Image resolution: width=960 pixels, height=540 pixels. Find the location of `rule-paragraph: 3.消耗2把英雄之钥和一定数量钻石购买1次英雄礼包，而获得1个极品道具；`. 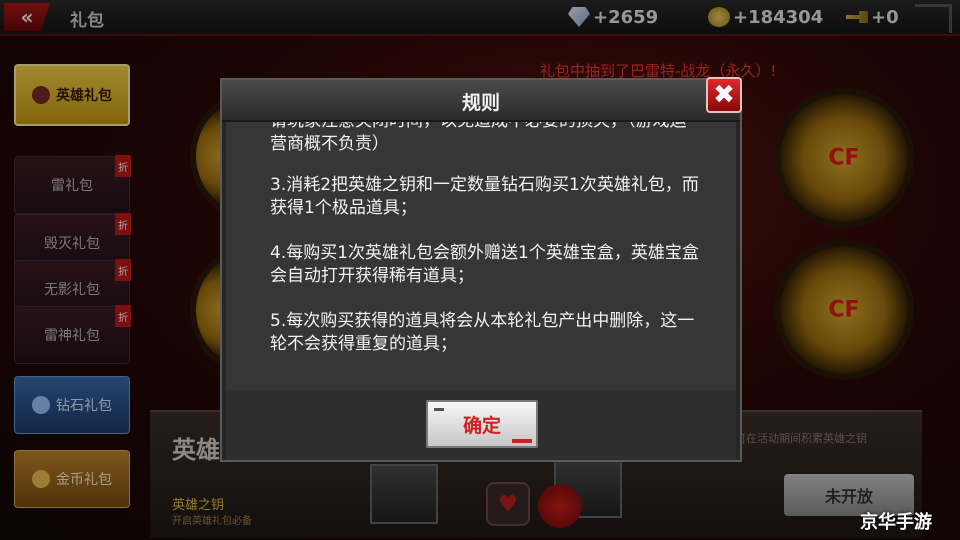

rule-paragraph: 3.消耗2把英雄之钥和一定数量钻石购买1次英雄礼包，而获得1个极品道具； is located at coordinates (484, 196).